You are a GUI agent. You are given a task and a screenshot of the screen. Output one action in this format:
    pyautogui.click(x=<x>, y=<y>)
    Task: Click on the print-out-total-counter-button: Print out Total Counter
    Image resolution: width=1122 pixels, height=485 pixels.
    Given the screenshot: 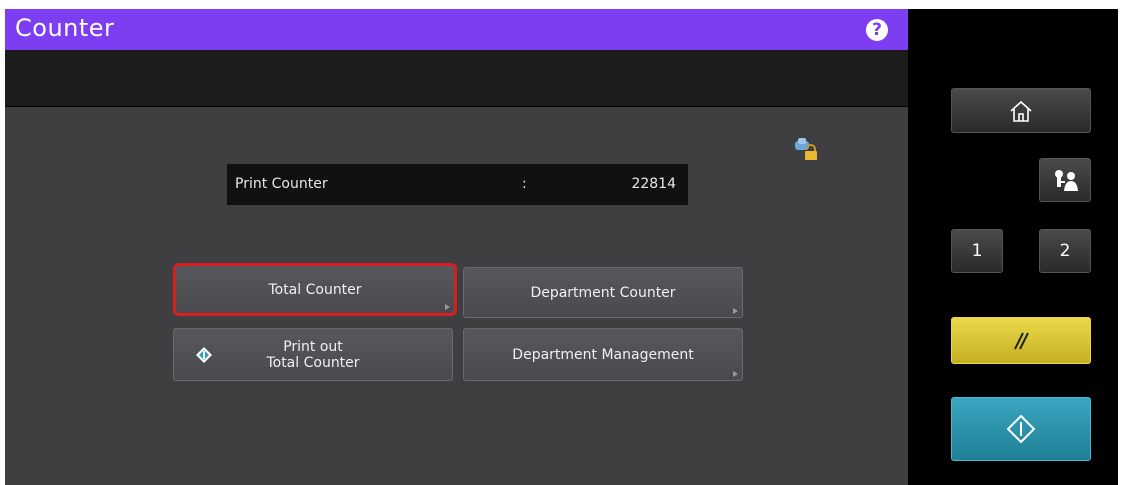 What is the action you would take?
    pyautogui.click(x=313, y=354)
    